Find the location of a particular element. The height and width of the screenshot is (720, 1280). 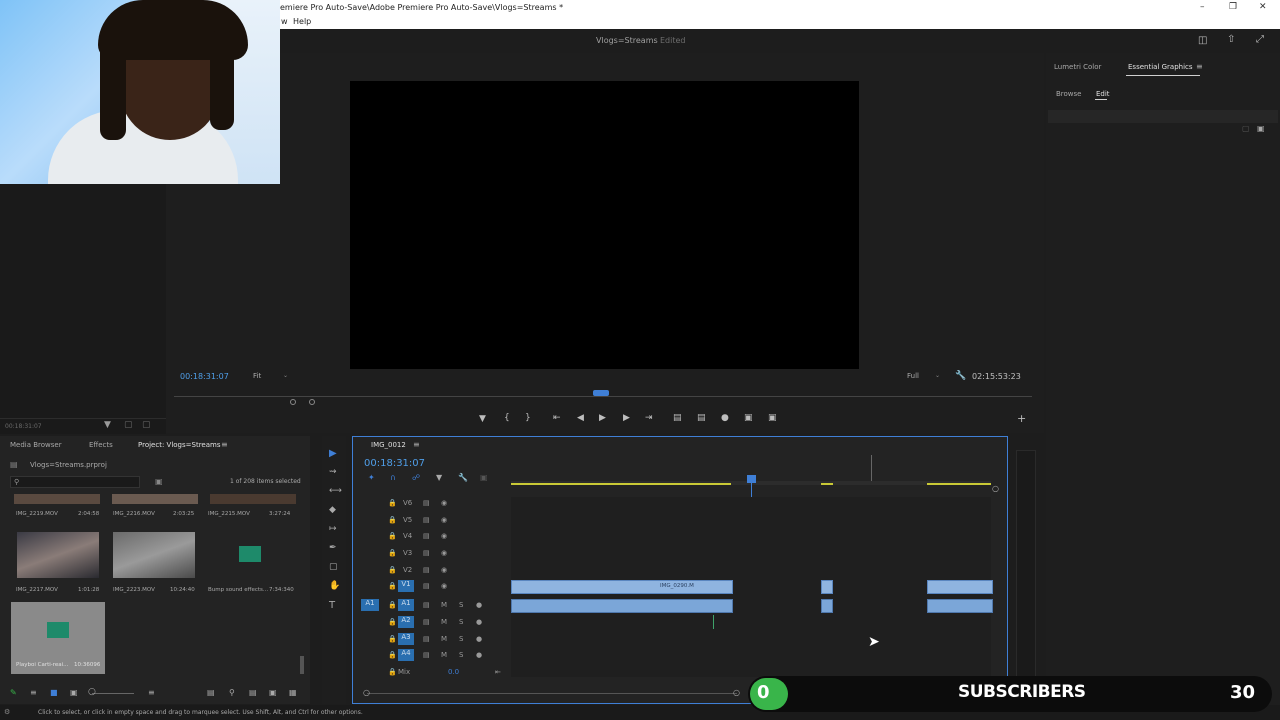

razor-tool-icon: ◆ is located at coordinates (332, 510).